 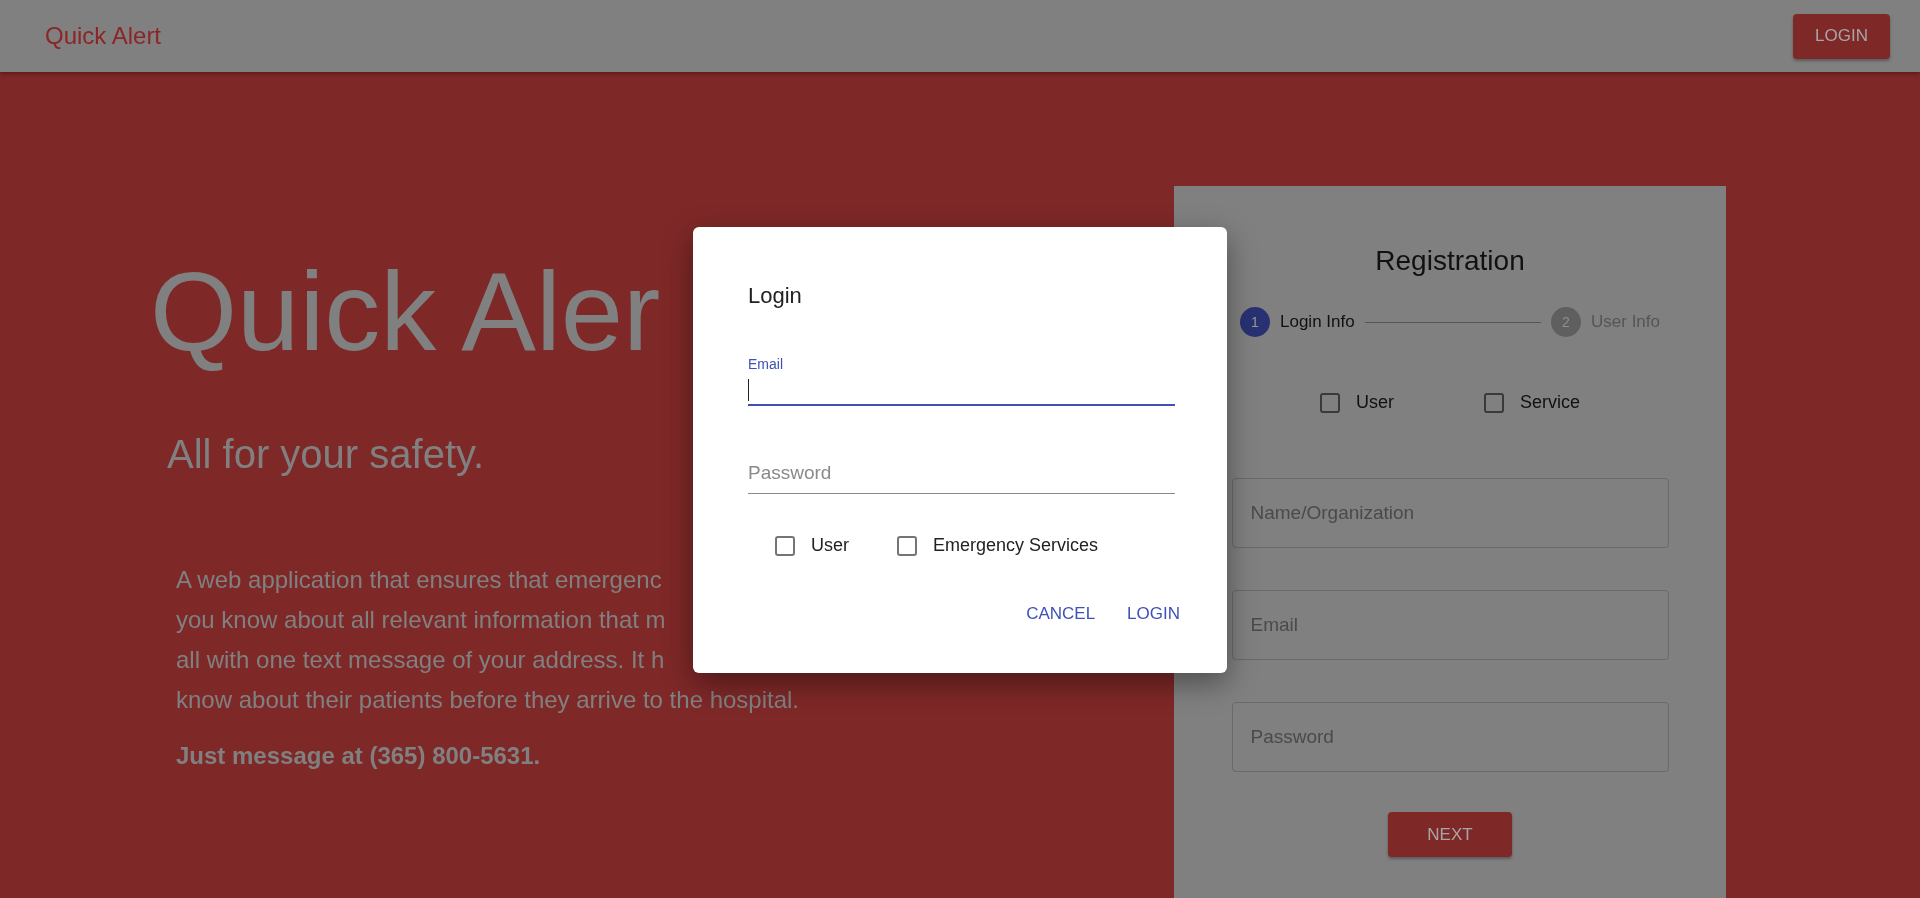 What do you see at coordinates (420, 660) in the screenshot?
I see `description-line: all with one text message of your address. It h` at bounding box center [420, 660].